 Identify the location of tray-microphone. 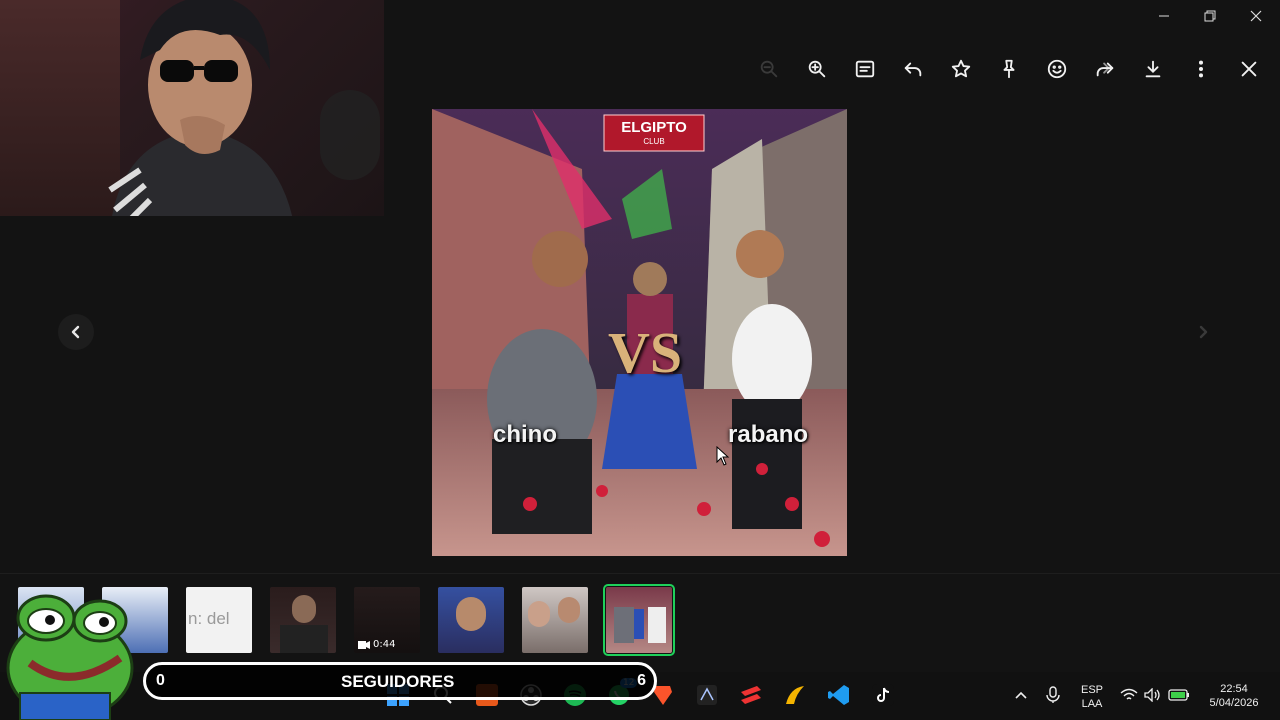
(1053, 695).